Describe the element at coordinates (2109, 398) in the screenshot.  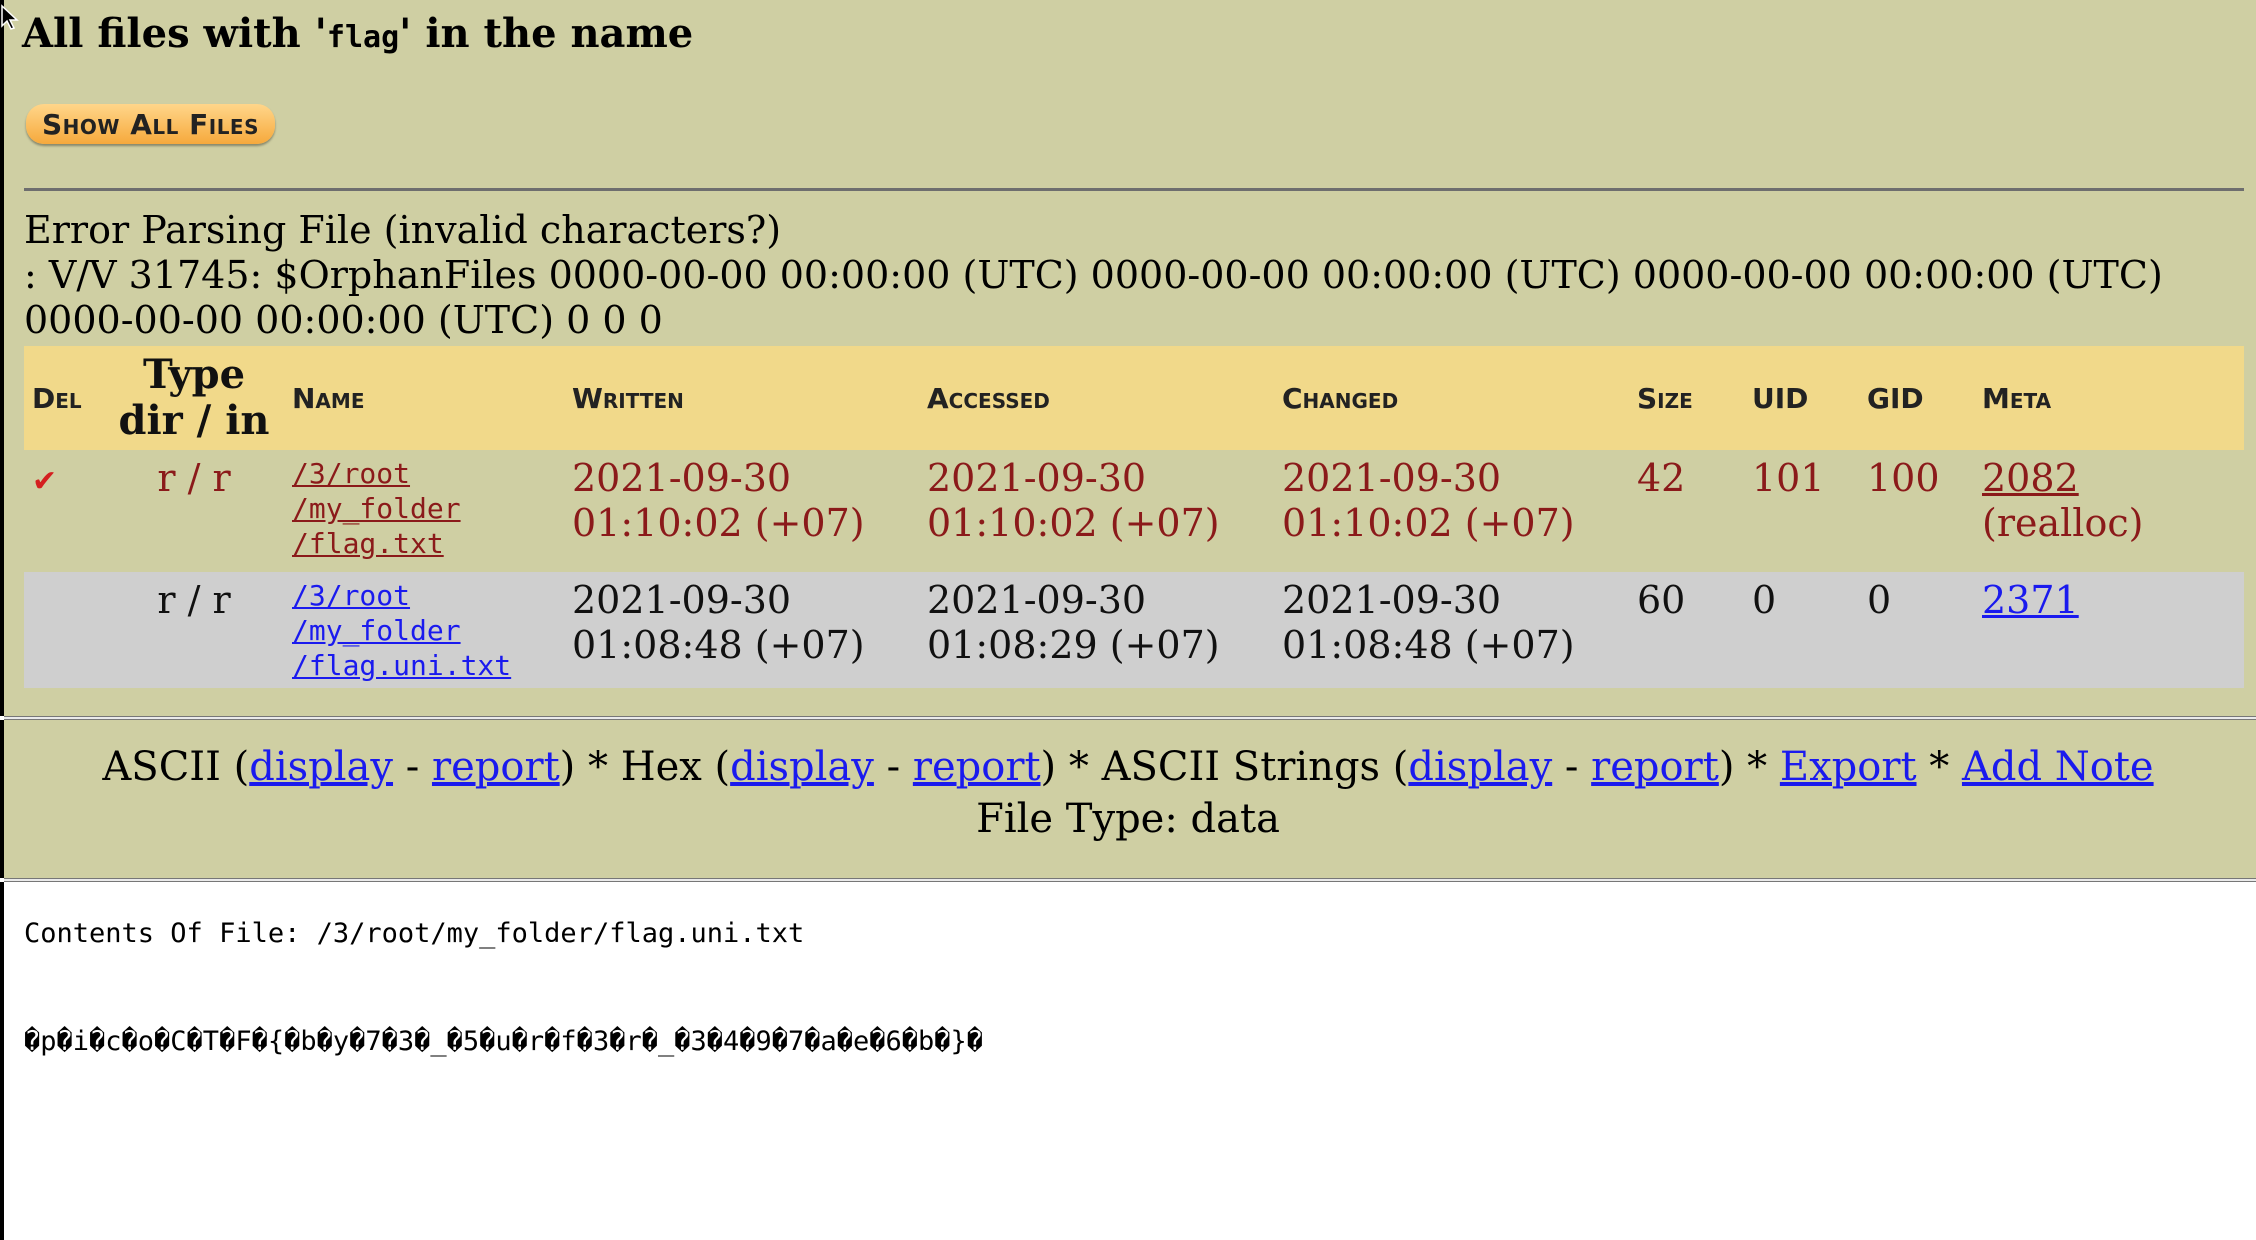
I see `header-meta: Meta` at that location.